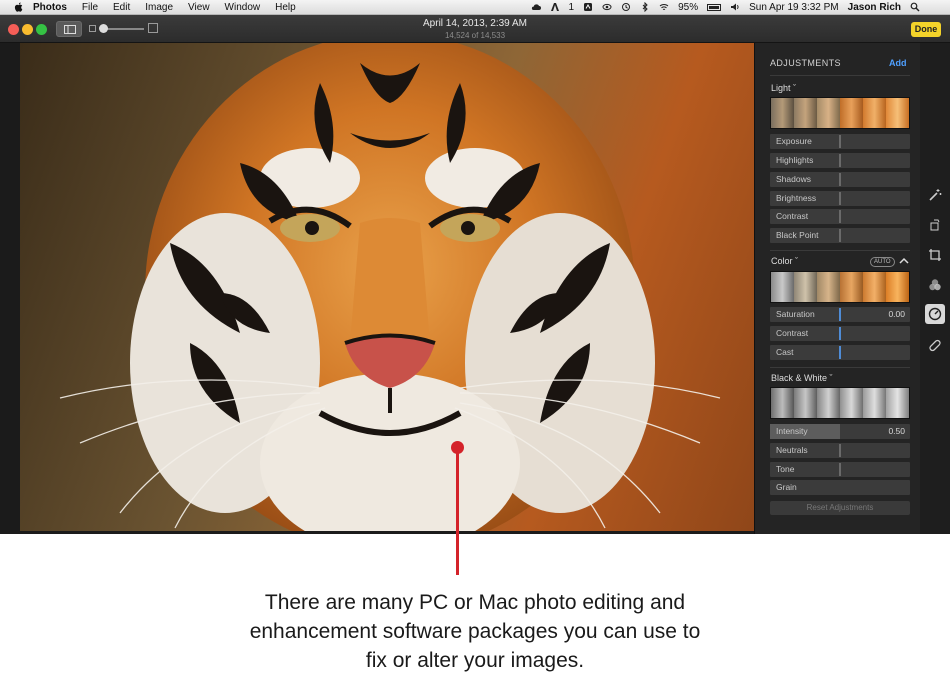  I want to click on black-point-slider: Black Point, so click(840, 235).